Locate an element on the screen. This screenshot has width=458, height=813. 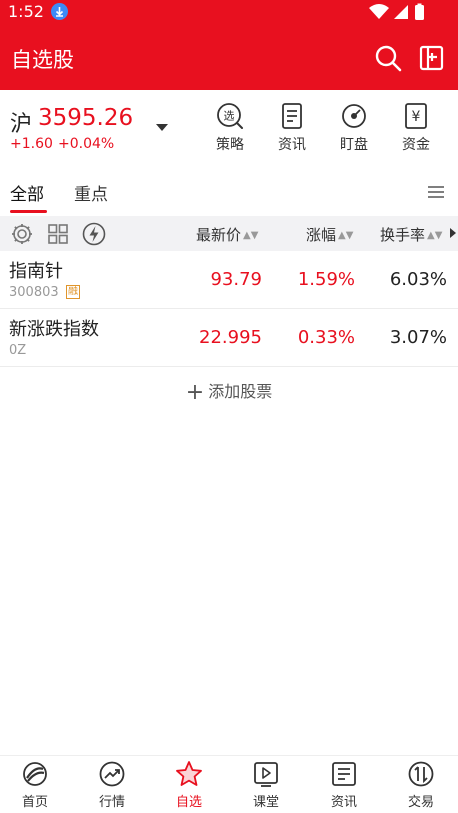
tool-news: 资讯 is located at coordinates (292, 130).